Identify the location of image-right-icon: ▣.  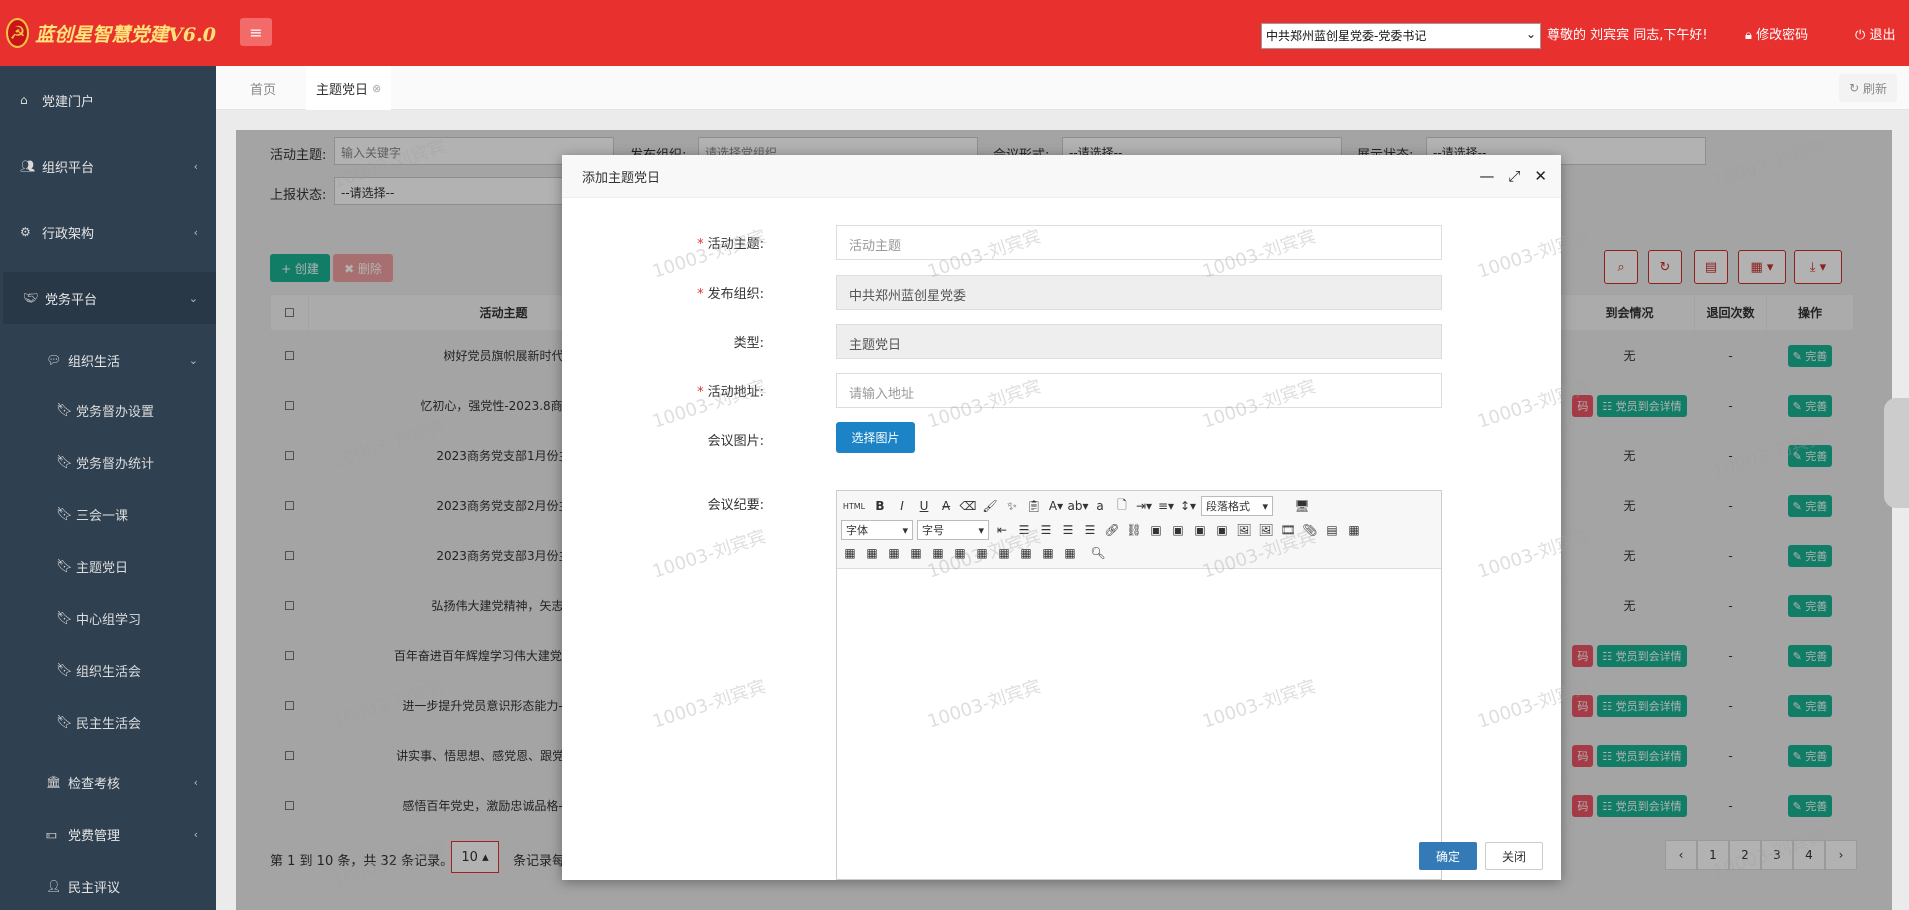
(1178, 530).